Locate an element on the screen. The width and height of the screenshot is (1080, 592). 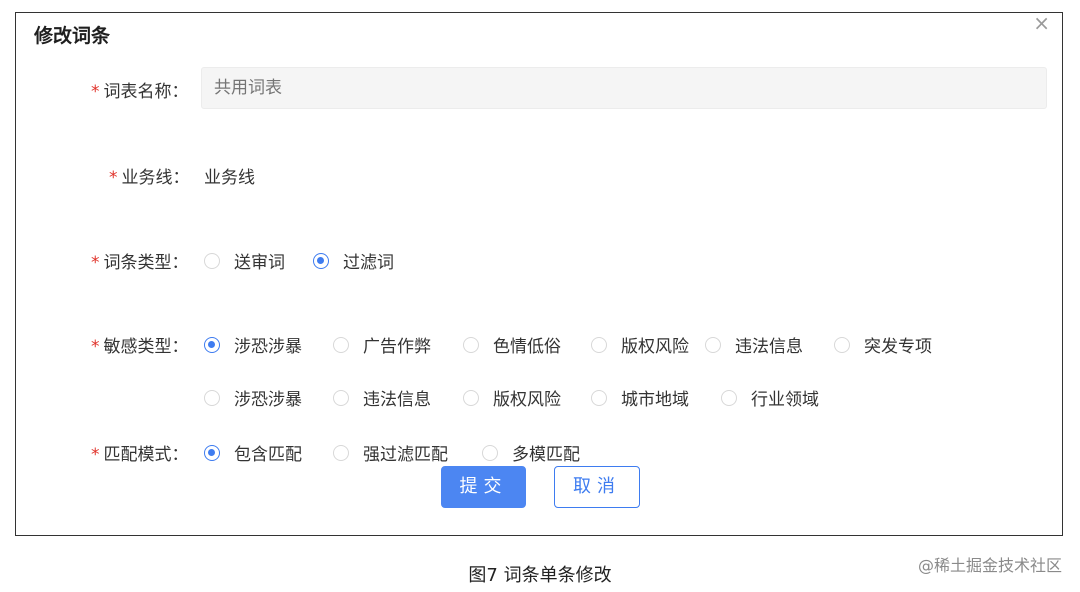
radio-sensitive-type-7: 违法信息 is located at coordinates (382, 397).